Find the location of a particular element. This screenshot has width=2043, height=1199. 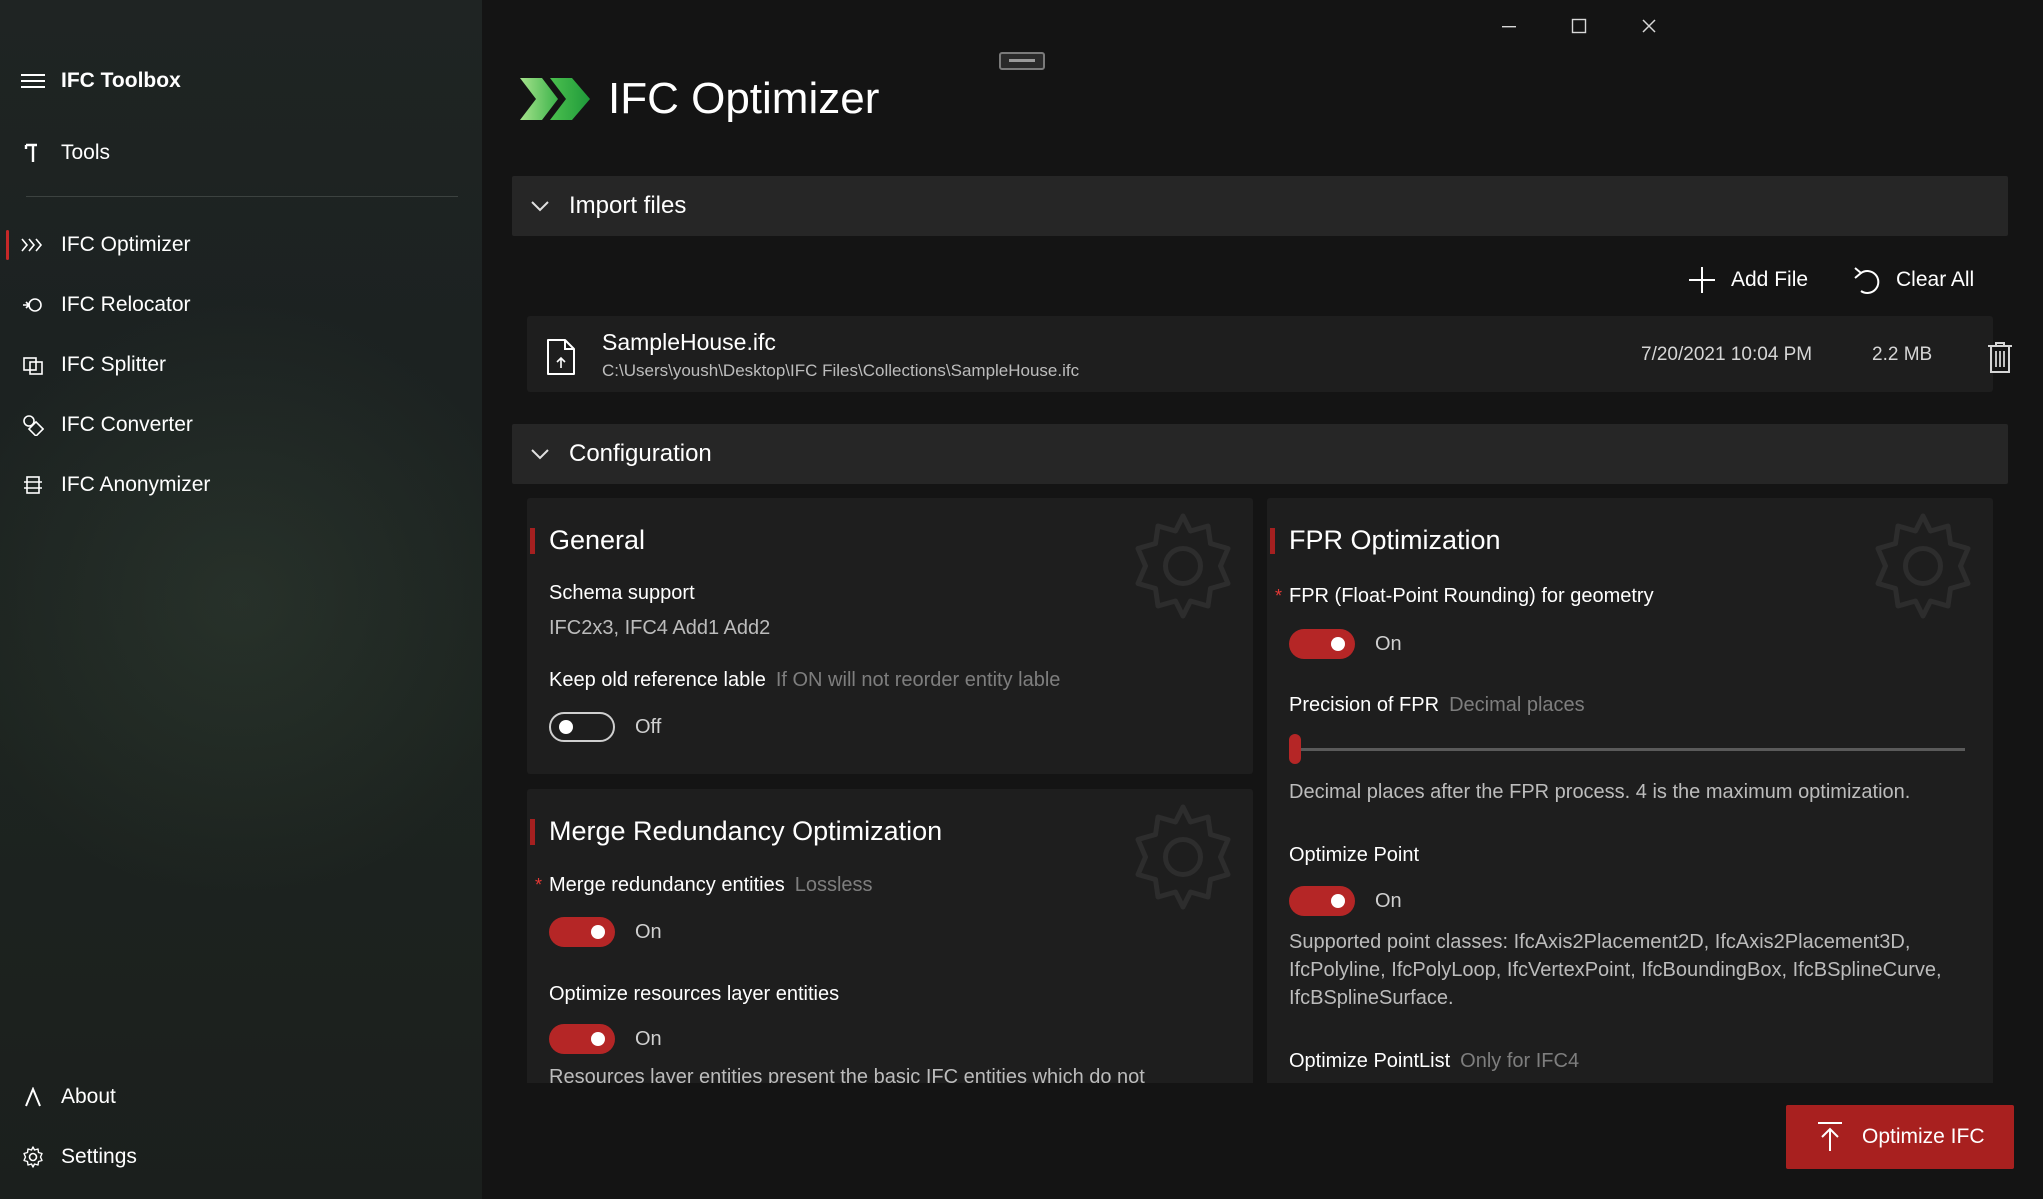

toggle-state-label: Off is located at coordinates (648, 727).